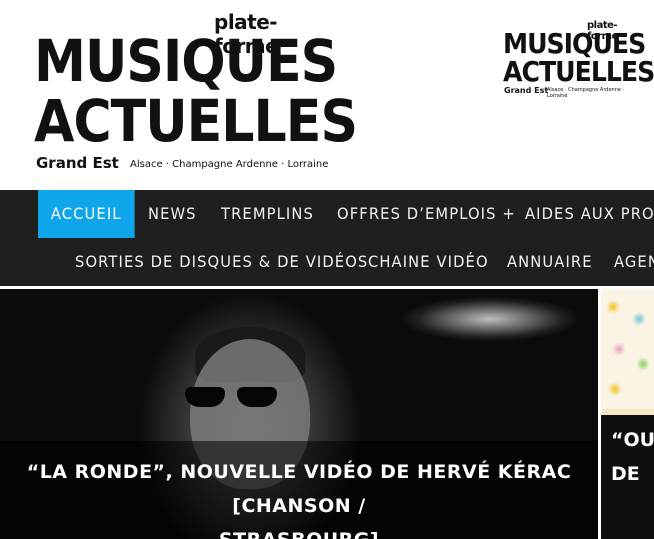  What do you see at coordinates (86, 214) in the screenshot?
I see `nav-item-accueil: ACCUEIL` at bounding box center [86, 214].